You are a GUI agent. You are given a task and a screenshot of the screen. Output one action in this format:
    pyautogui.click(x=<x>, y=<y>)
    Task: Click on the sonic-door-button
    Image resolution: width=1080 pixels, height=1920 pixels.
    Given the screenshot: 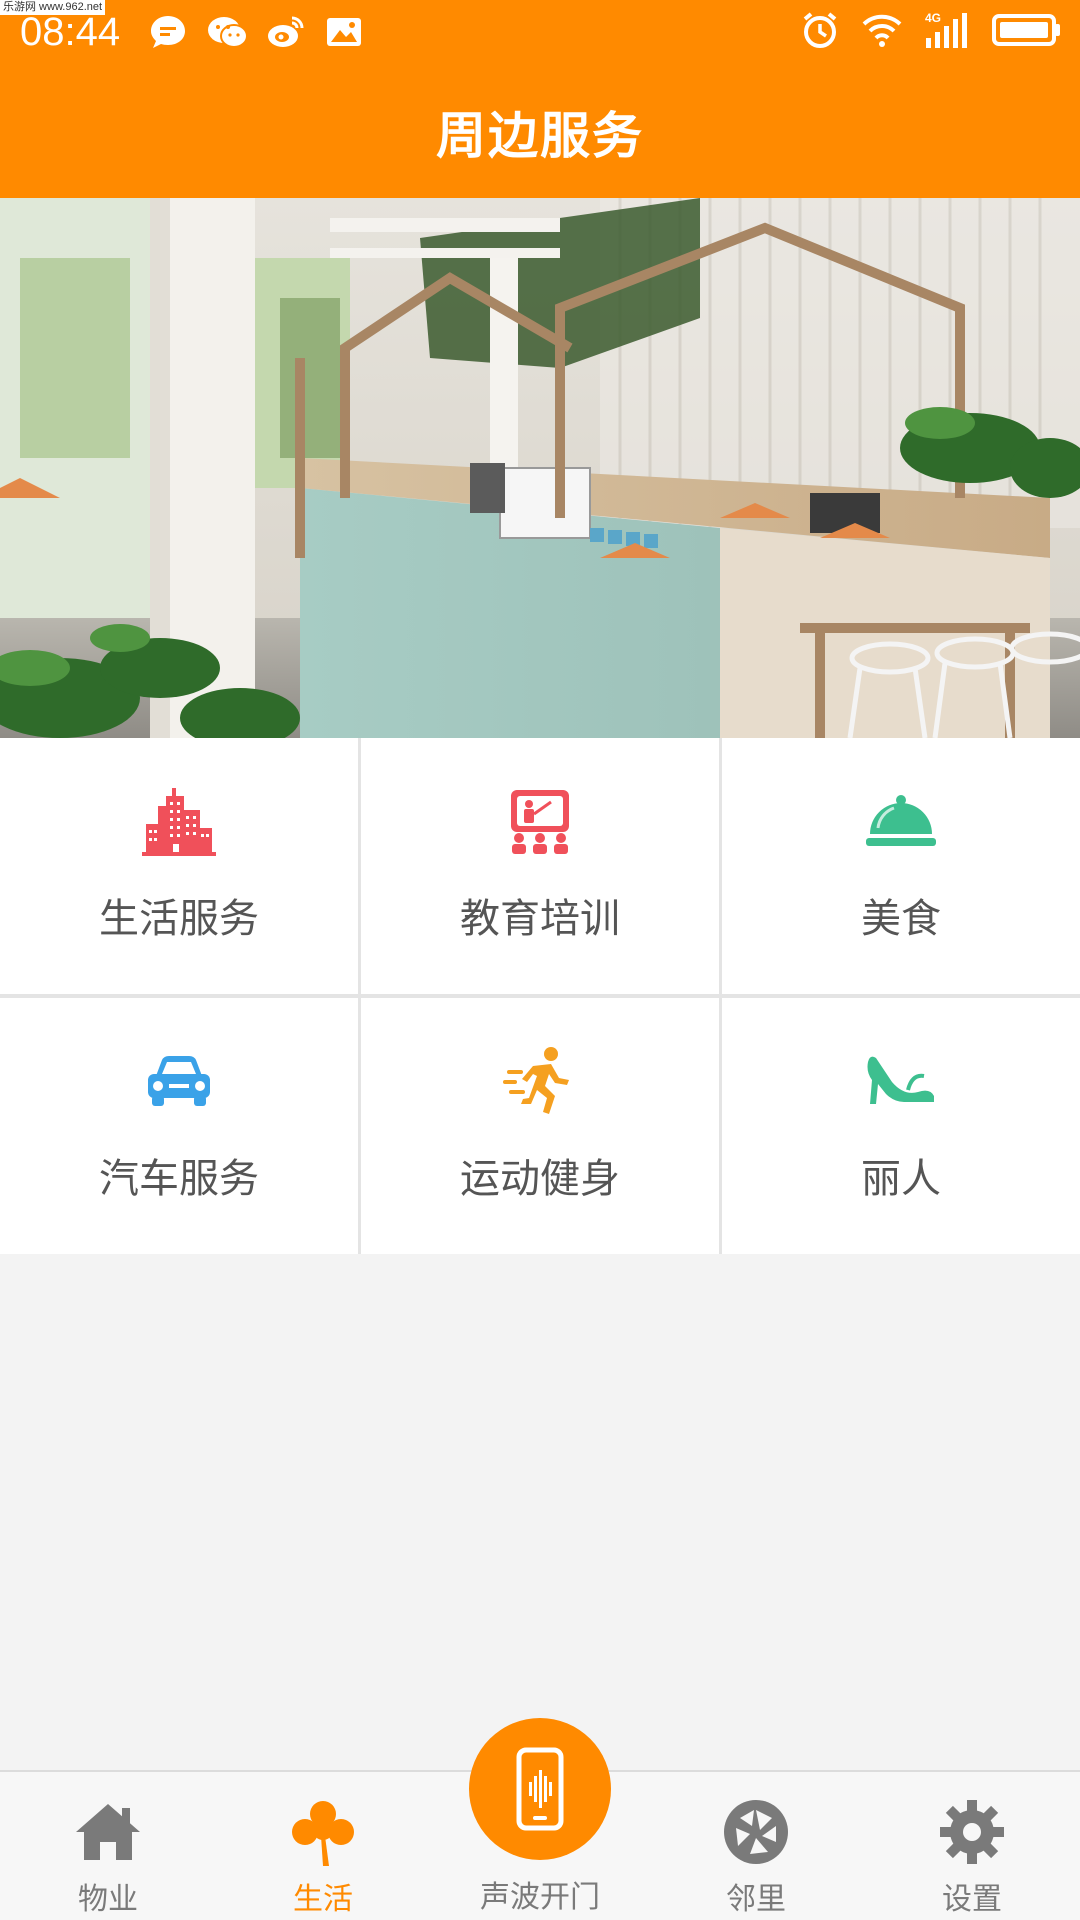 What is the action you would take?
    pyautogui.click(x=540, y=1789)
    